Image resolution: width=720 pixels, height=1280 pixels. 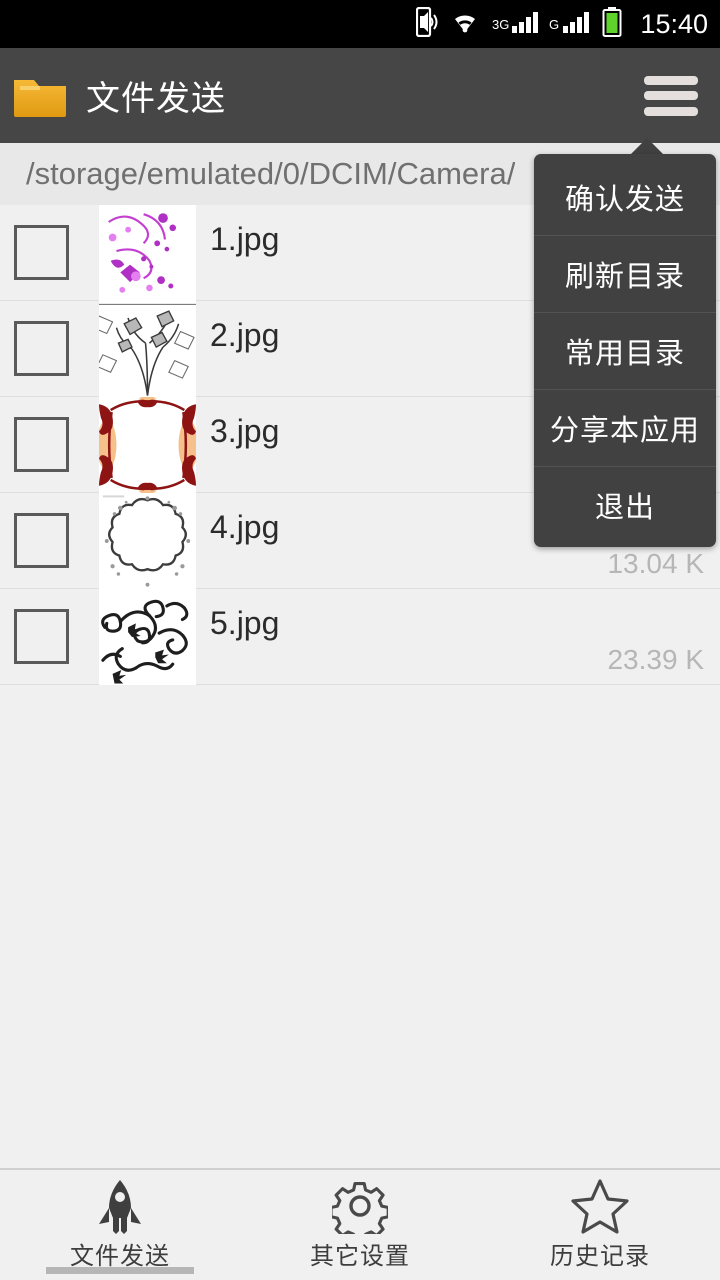 I want to click on gear-icon, so click(x=360, y=1206).